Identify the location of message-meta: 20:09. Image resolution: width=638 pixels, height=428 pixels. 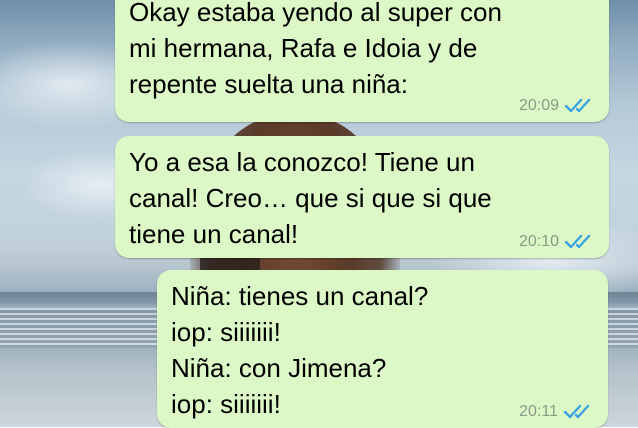
(557, 106).